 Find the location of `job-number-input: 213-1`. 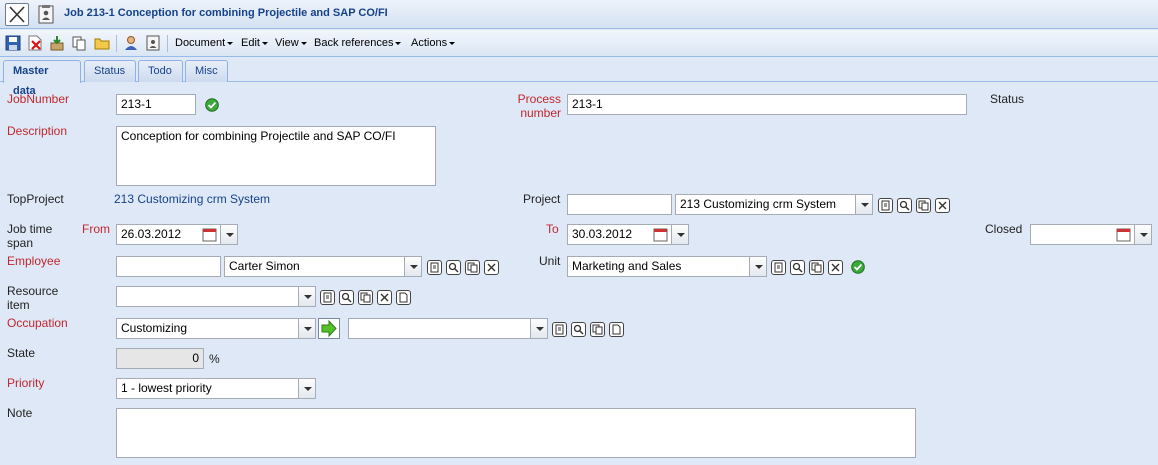

job-number-input: 213-1 is located at coordinates (156, 104).